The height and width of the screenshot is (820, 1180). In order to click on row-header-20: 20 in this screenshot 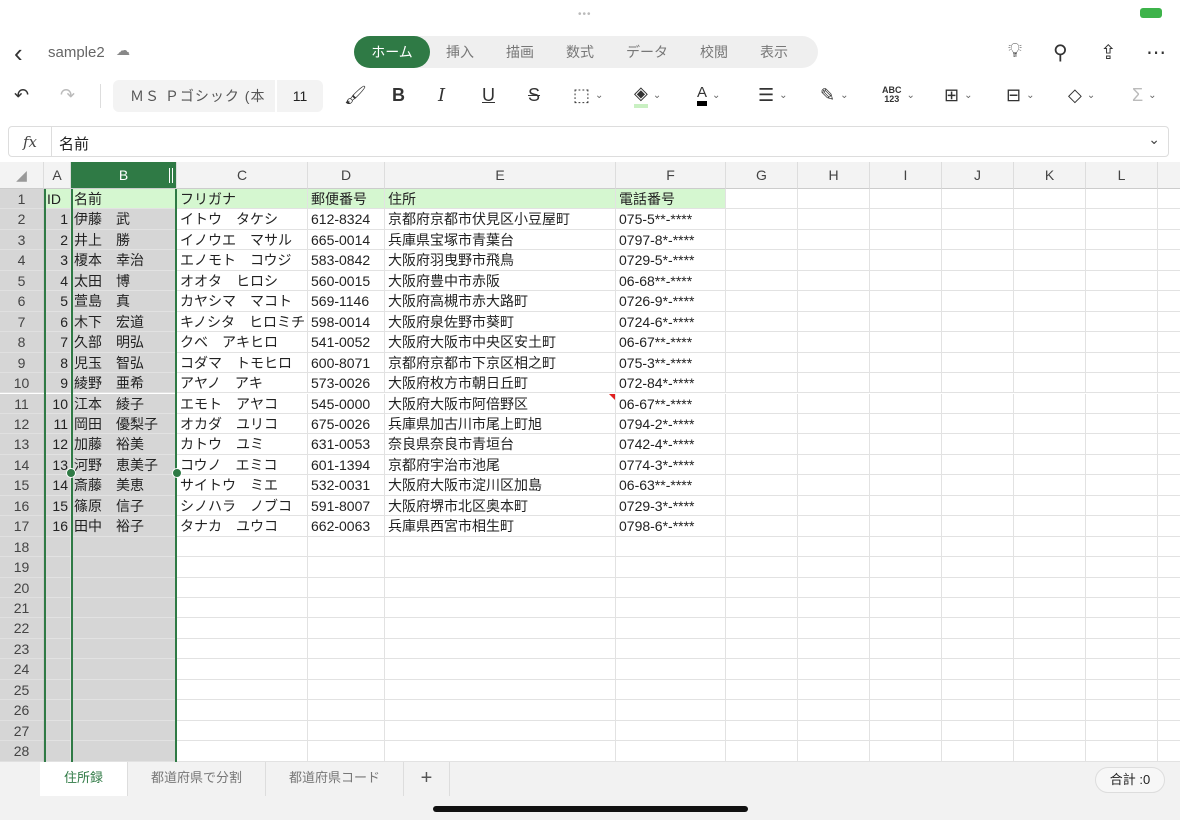, I will do `click(22, 587)`.